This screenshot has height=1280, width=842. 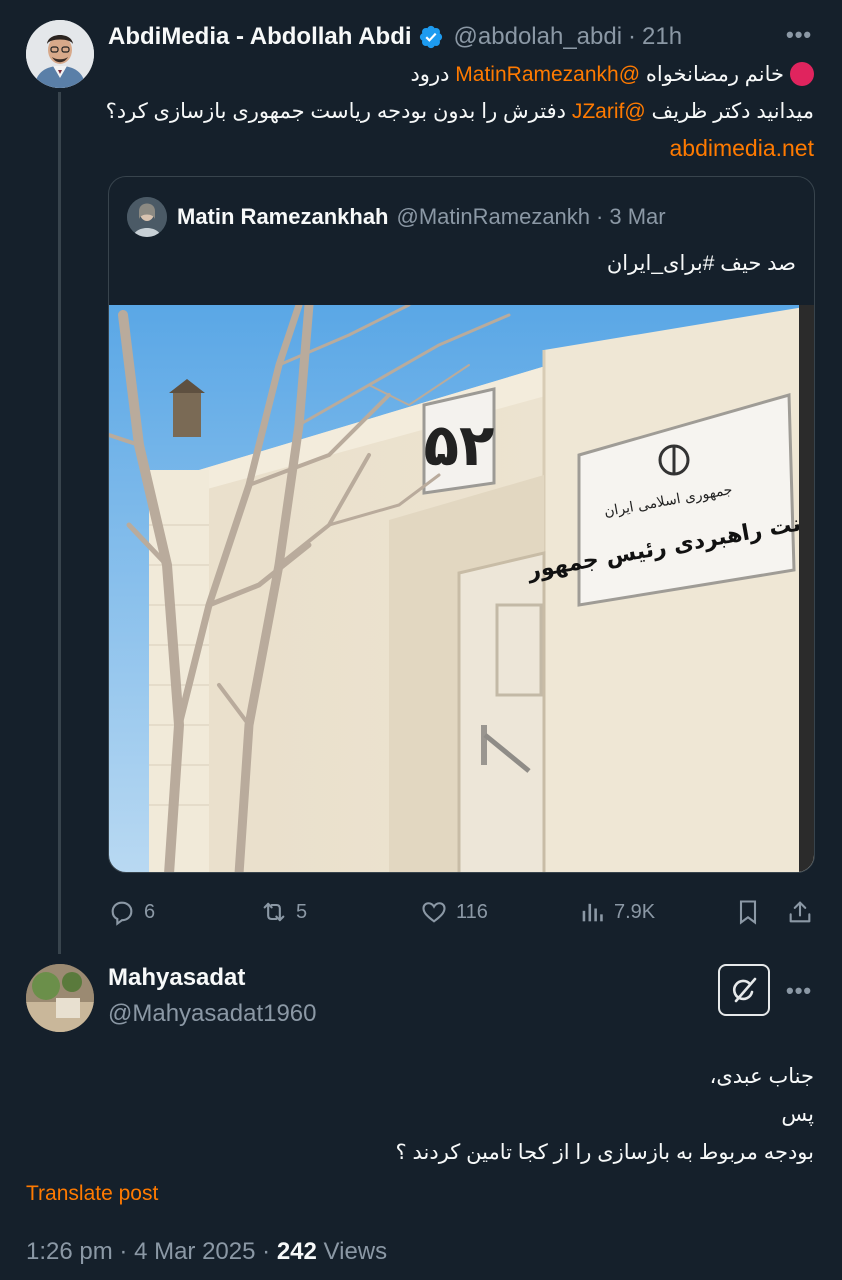 I want to click on retweet-icon, so click(x=274, y=912).